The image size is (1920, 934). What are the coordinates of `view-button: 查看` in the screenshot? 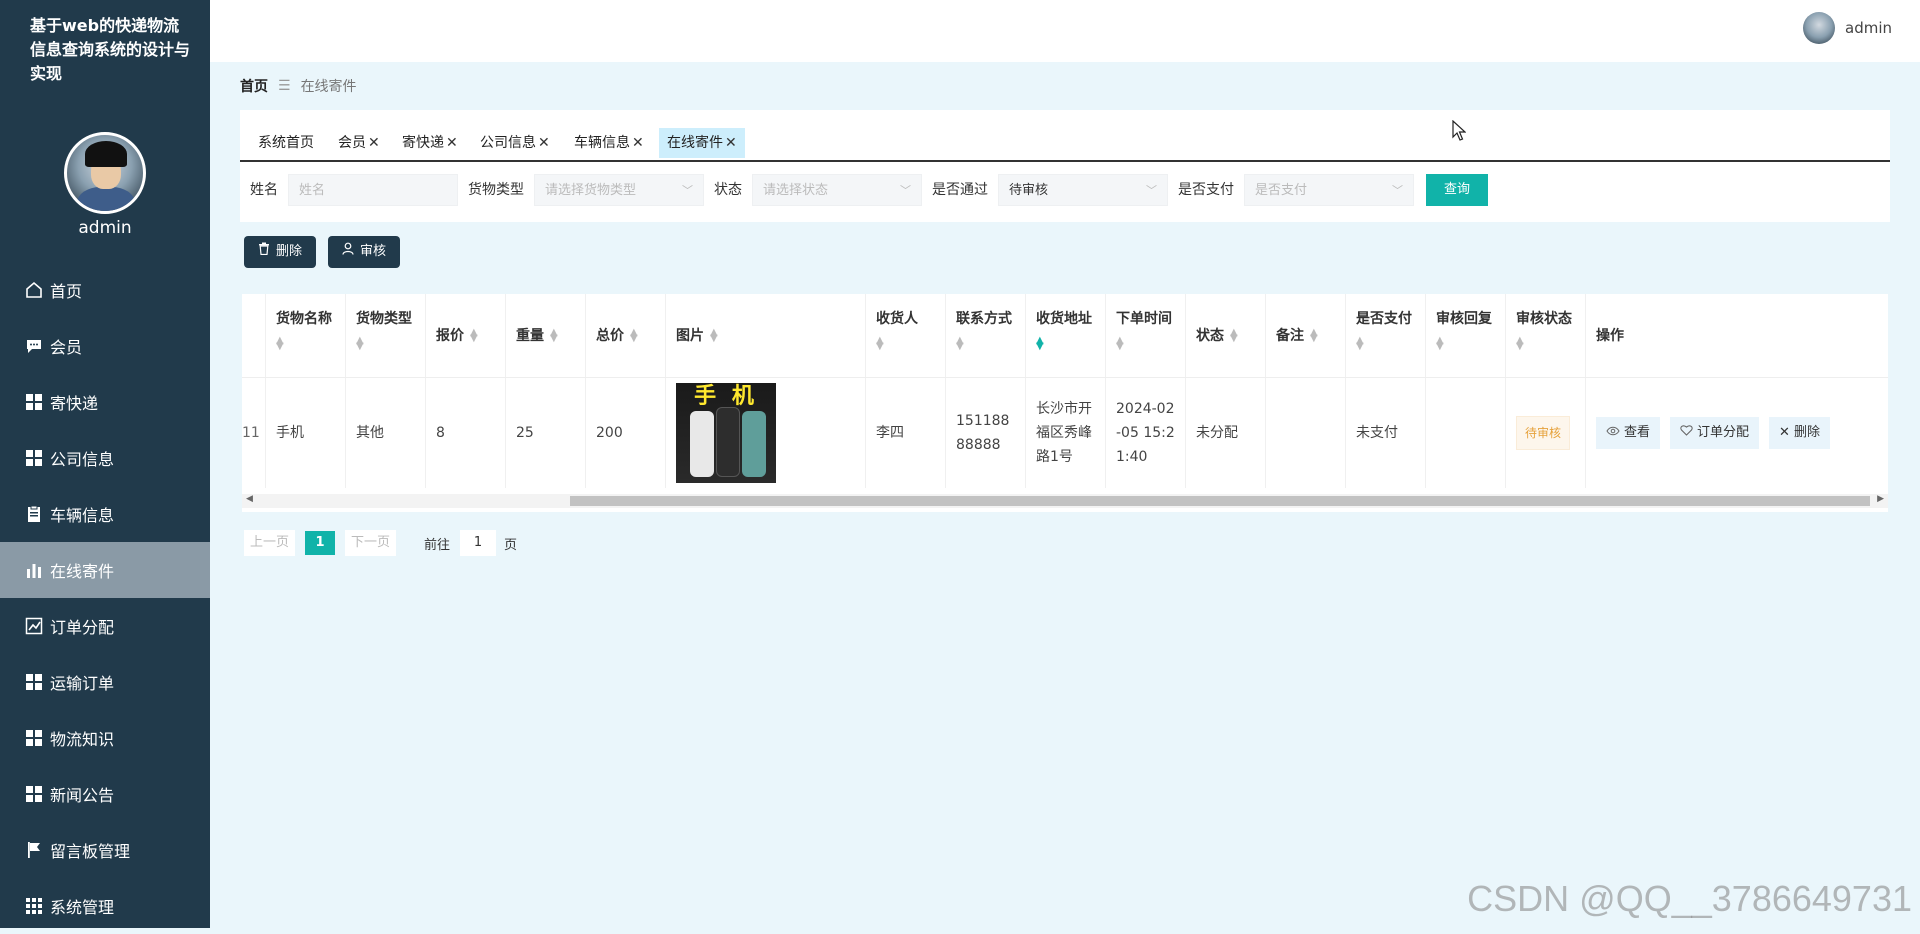 It's located at (1628, 433).